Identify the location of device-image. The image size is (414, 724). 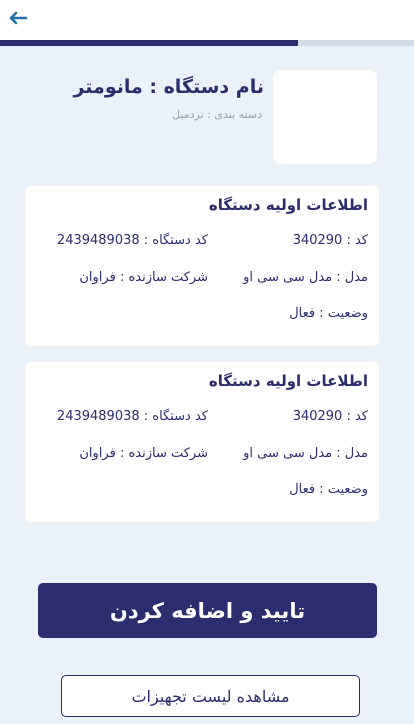
(325, 117).